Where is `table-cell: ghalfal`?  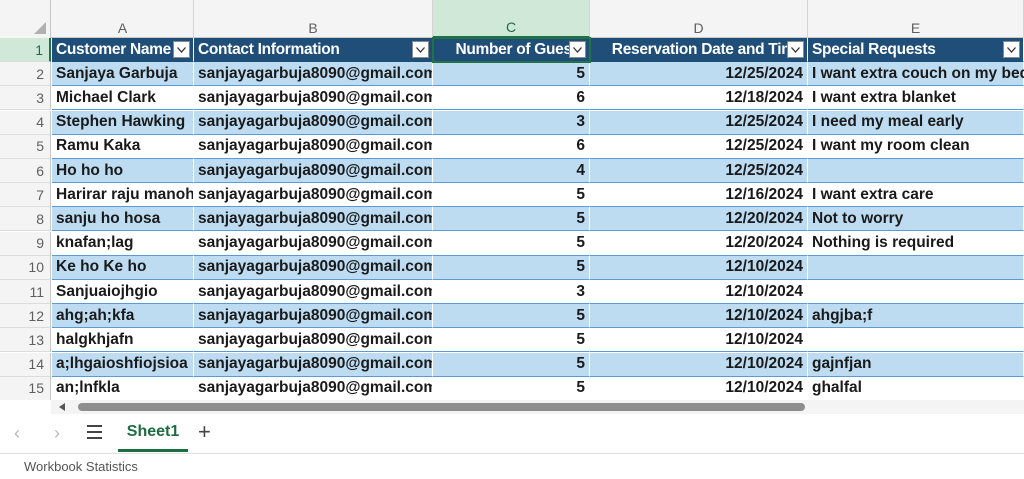 table-cell: ghalfal is located at coordinates (916, 388).